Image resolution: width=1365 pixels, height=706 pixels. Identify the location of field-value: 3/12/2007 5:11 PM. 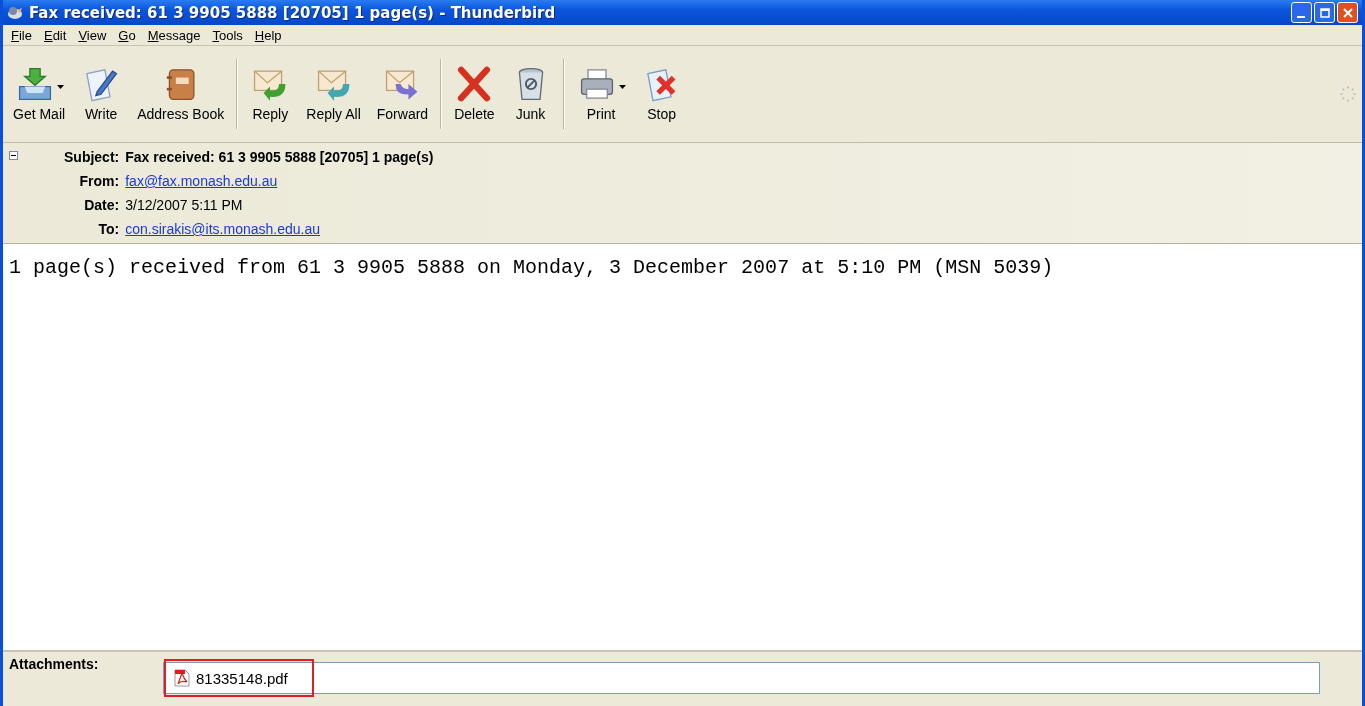
(184, 205).